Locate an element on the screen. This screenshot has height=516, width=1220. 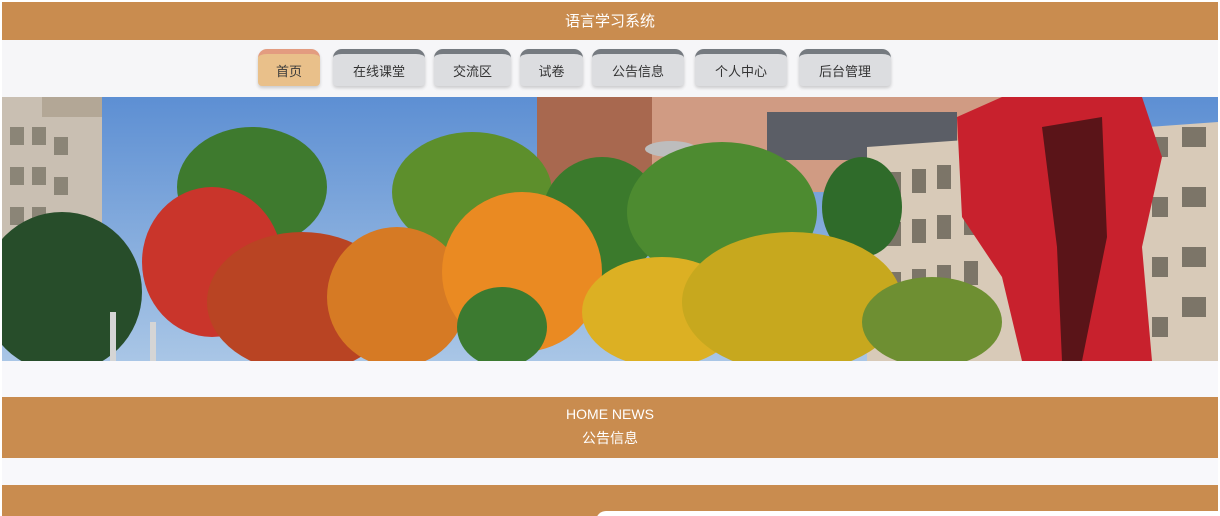
nav-bar: 首页 在线课堂 交流区 试卷 公告信息 个人中心 后台管理 is located at coordinates (610, 68).